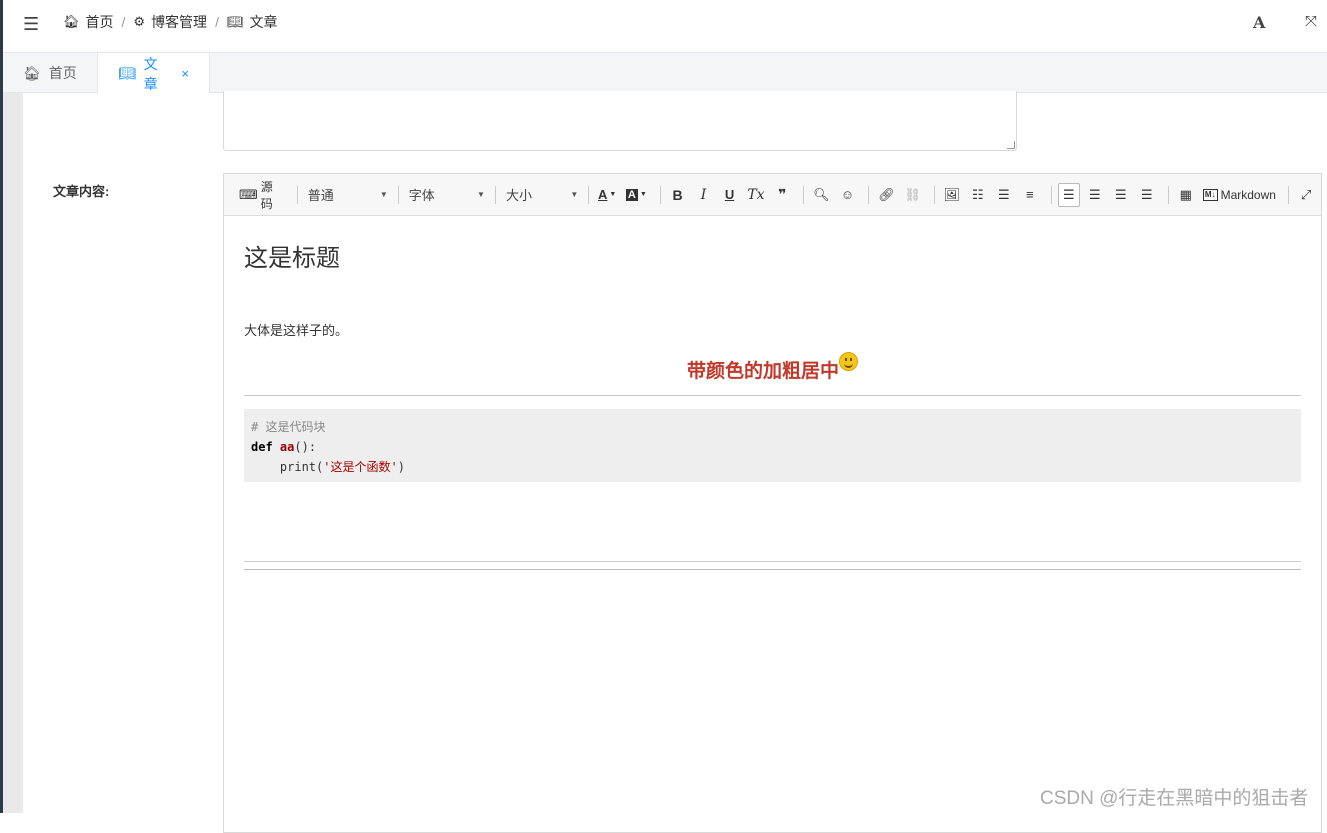 This screenshot has width=1327, height=833. Describe the element at coordinates (665, 26) in the screenshot. I see `top-navbar: ☰ 🏠︎ 首页 / ⚙ 博客管理 / 📖︎ 文章 A ⤧` at that location.